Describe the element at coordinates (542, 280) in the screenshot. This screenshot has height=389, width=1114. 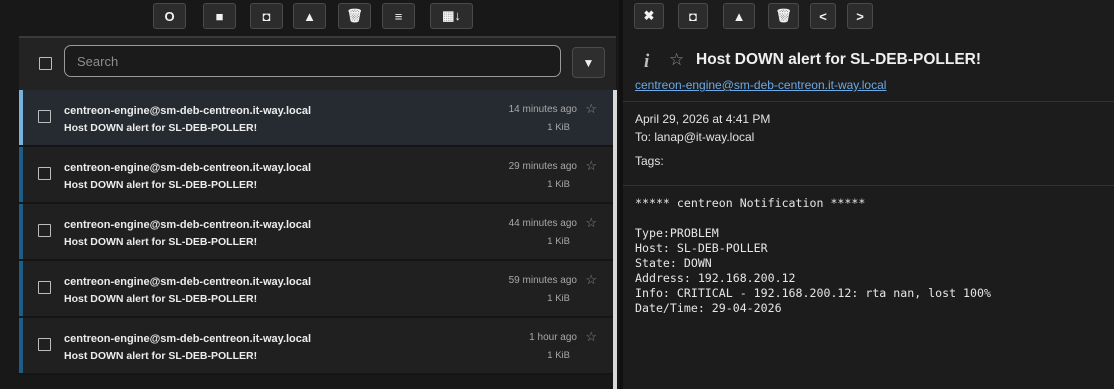
I see `message-time: 59 minutes ago` at that location.